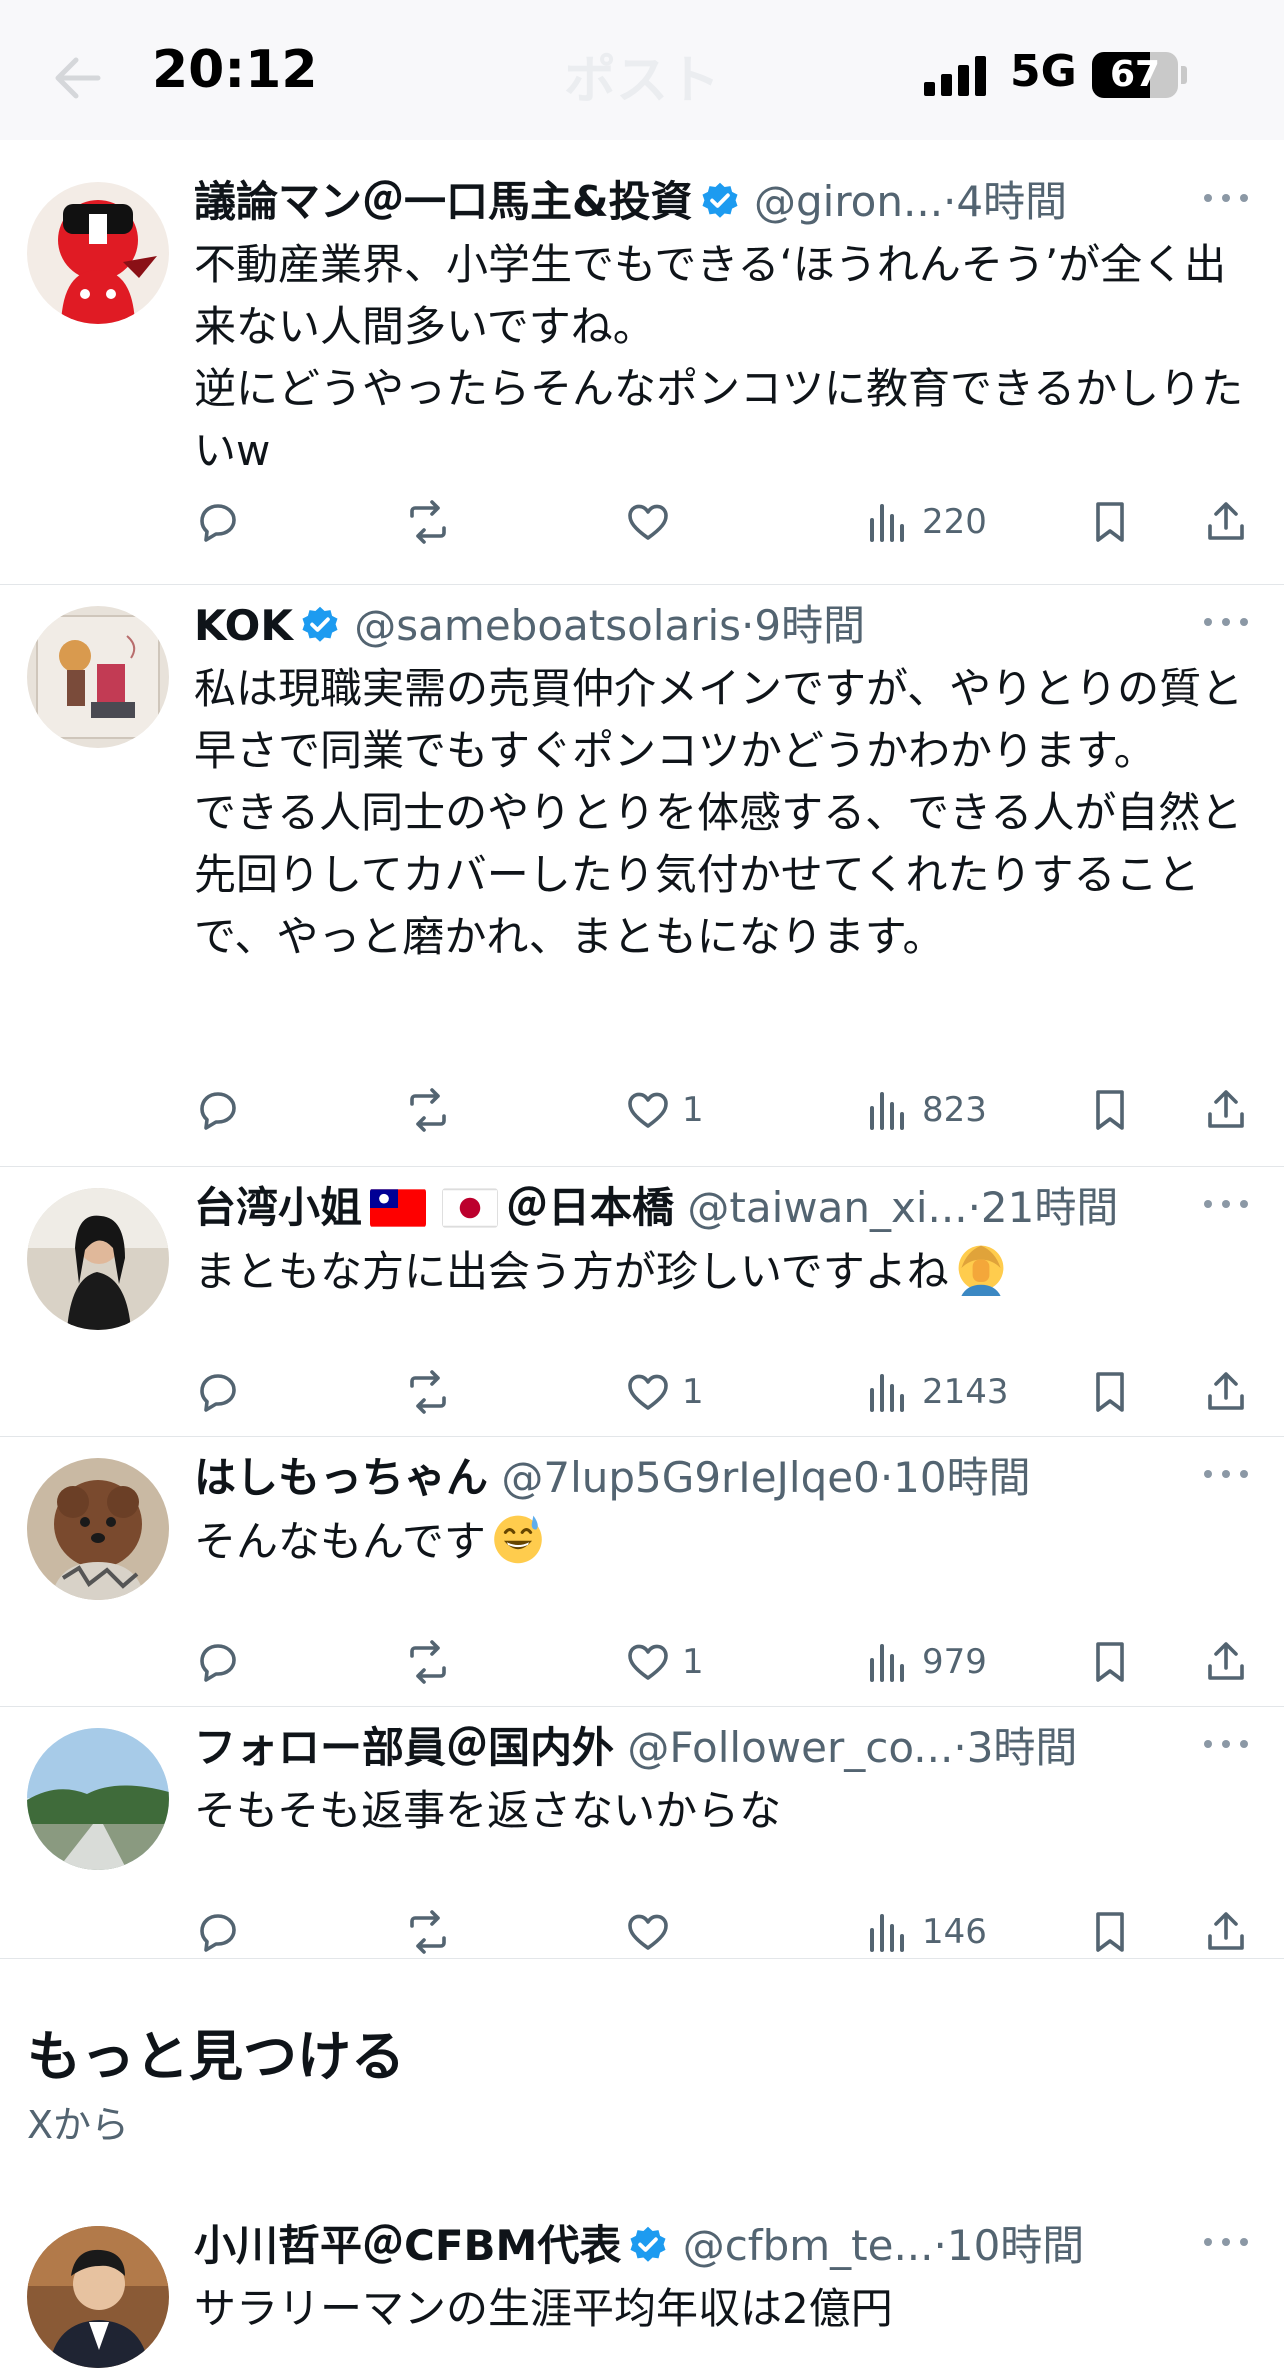 The image size is (1284, 2368). What do you see at coordinates (1022, 1747) in the screenshot?
I see `post-age: 3時間` at bounding box center [1022, 1747].